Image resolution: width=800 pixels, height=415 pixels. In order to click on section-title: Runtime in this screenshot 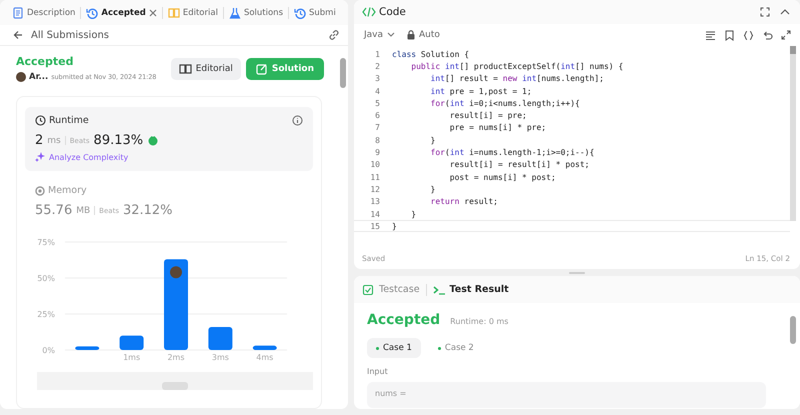, I will do `click(69, 120)`.